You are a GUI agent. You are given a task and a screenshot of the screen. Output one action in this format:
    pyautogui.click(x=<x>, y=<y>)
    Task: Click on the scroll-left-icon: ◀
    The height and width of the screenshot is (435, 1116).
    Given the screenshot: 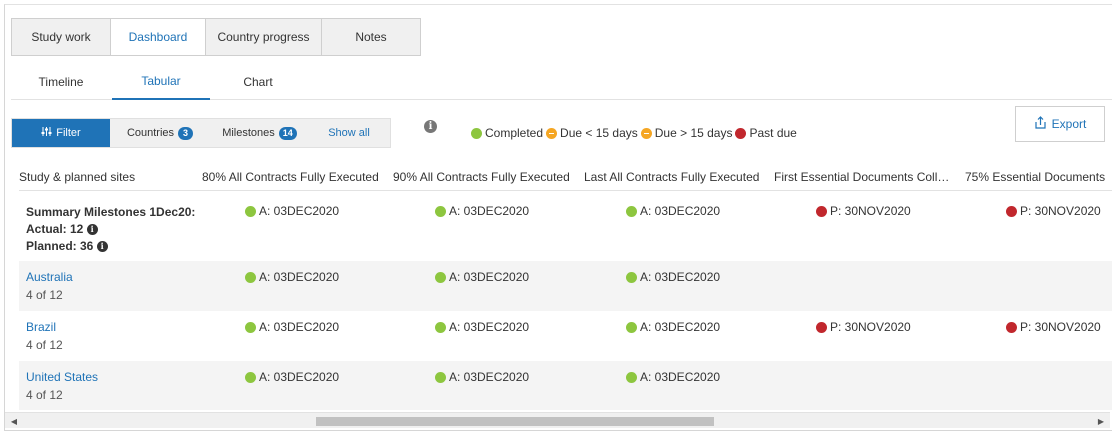 What is the action you would take?
    pyautogui.click(x=14, y=421)
    